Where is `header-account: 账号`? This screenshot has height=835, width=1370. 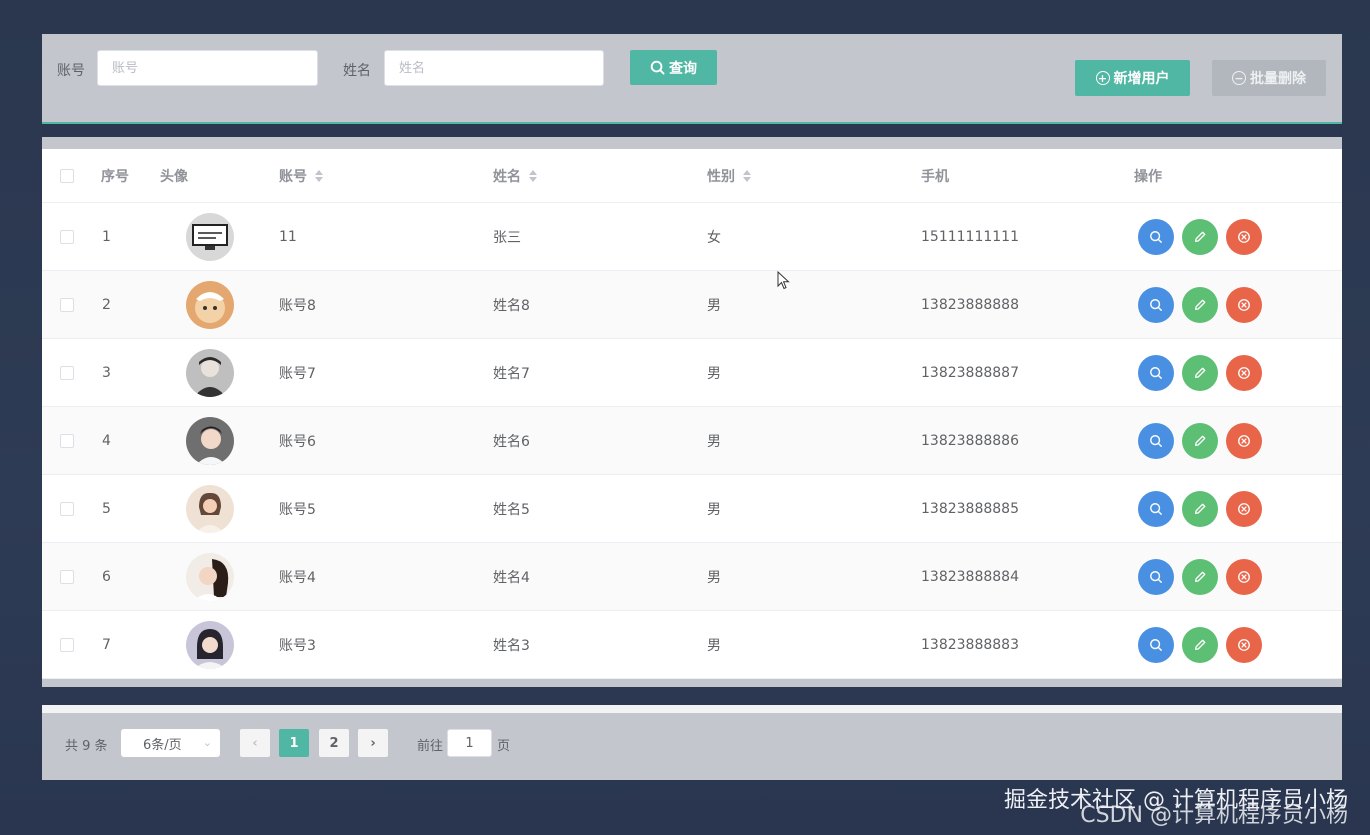 header-account: 账号 is located at coordinates (301, 175).